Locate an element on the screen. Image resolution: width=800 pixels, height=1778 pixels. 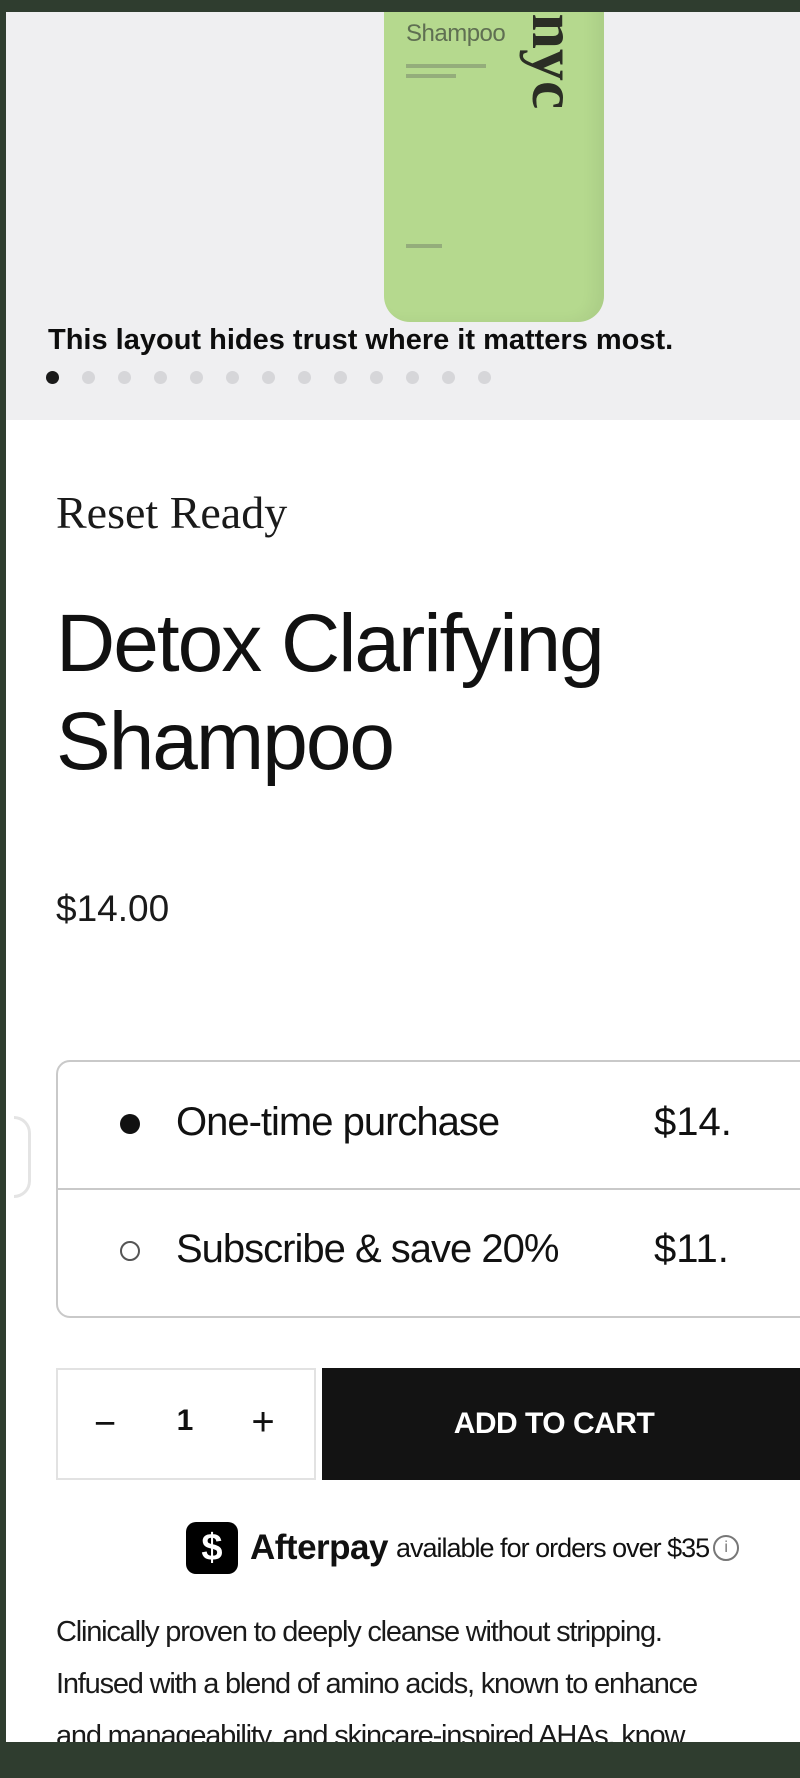
afterpay-text: available for orders over $35 is located at coordinates (552, 1547).